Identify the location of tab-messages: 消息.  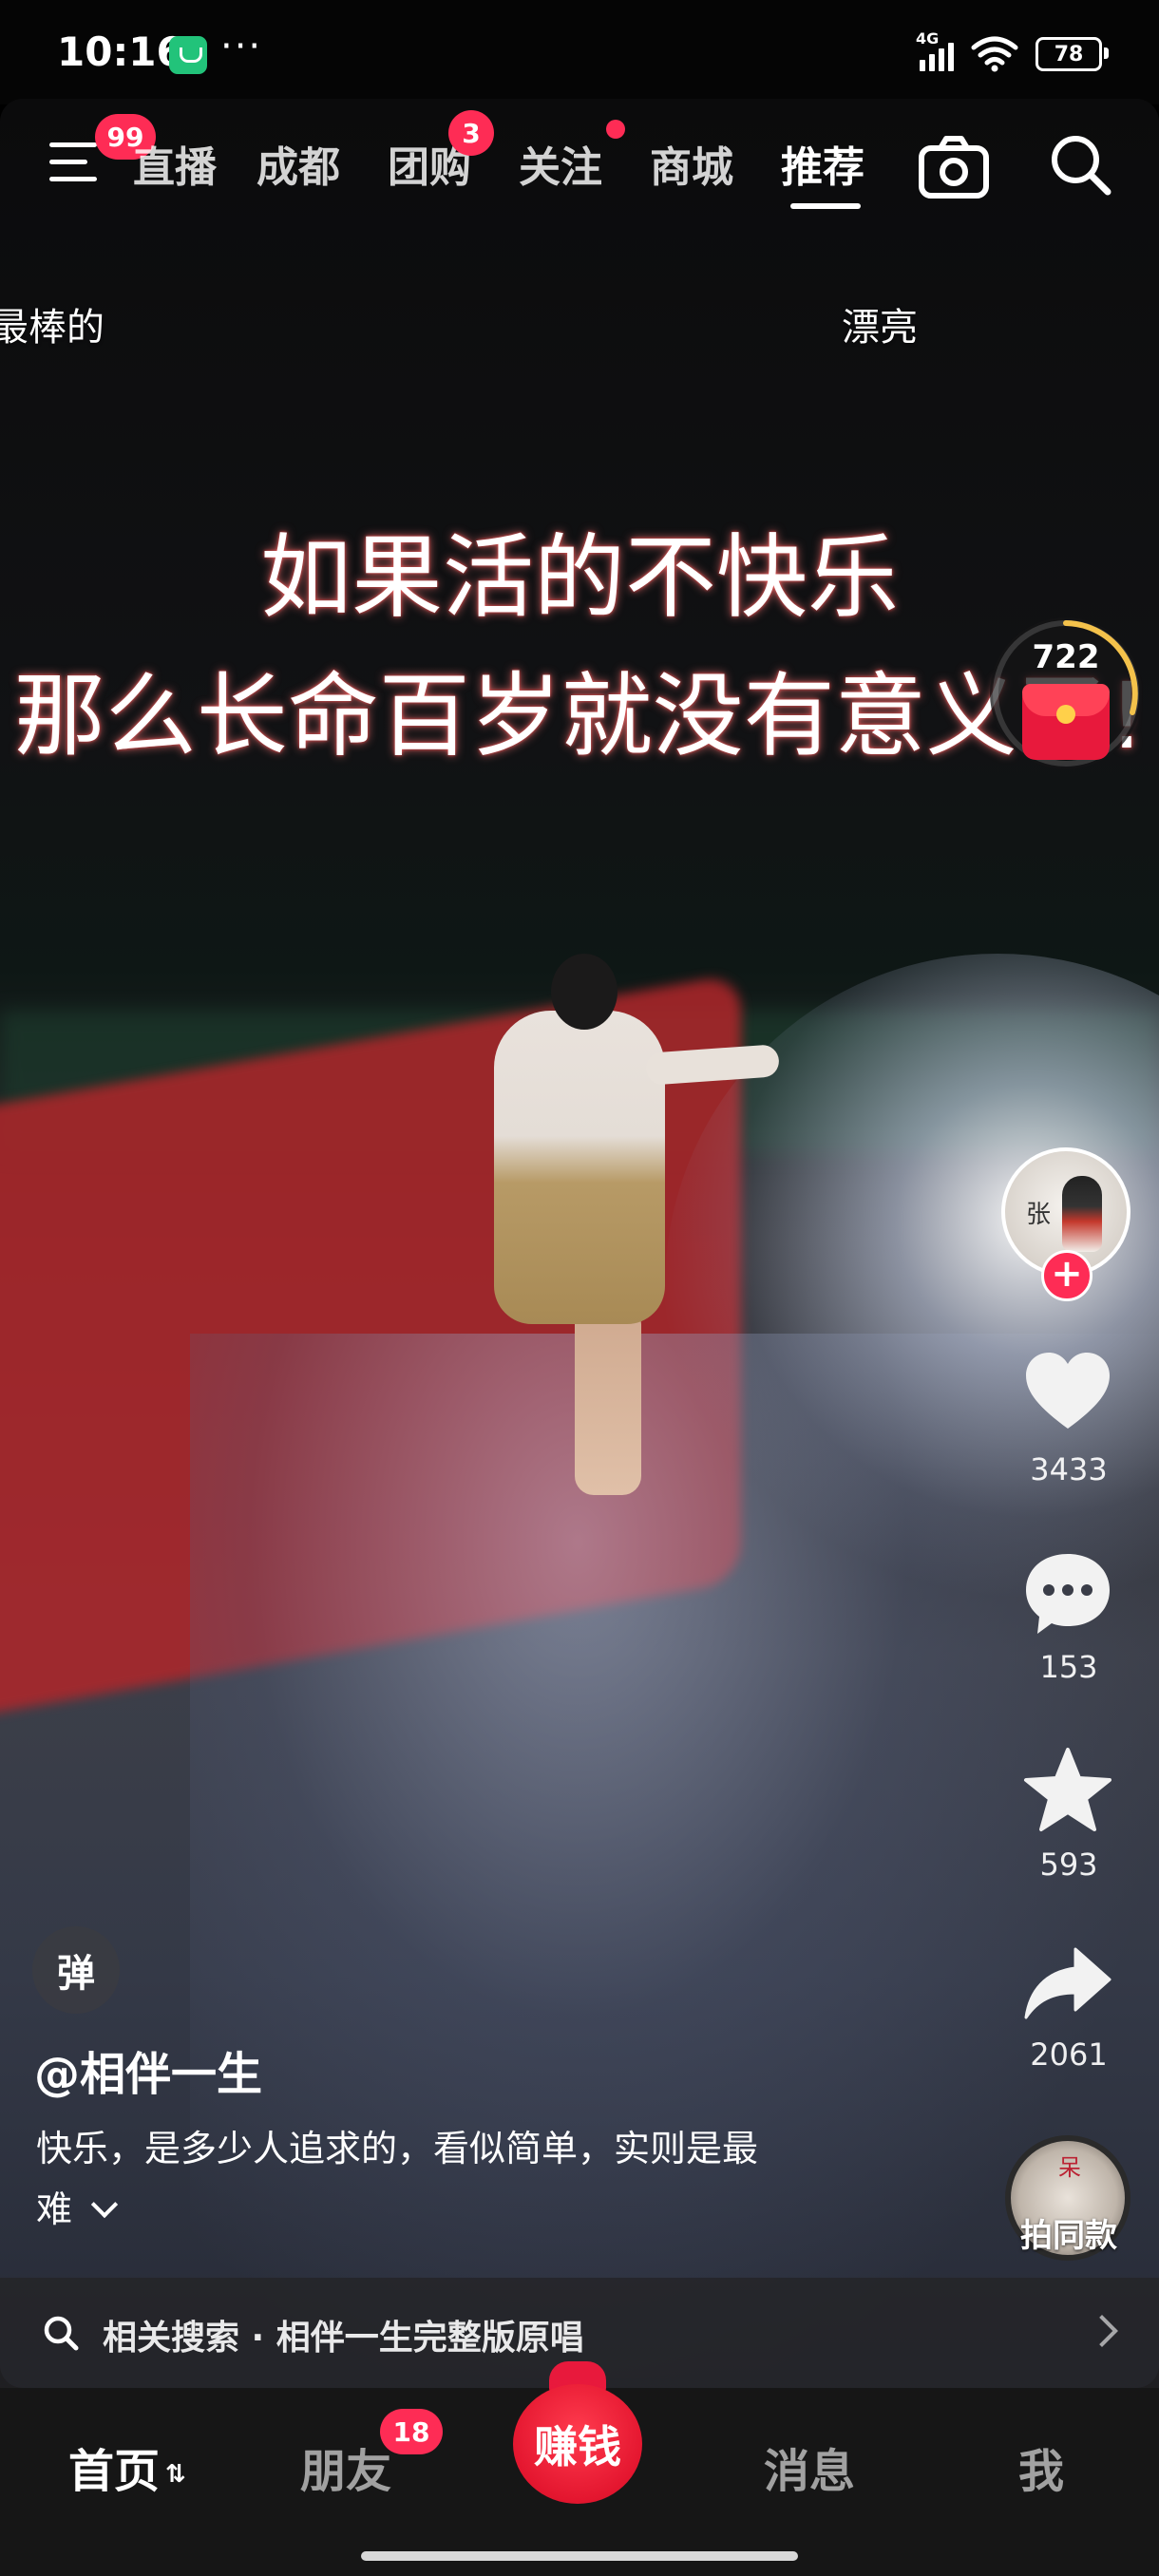
(809, 2467).